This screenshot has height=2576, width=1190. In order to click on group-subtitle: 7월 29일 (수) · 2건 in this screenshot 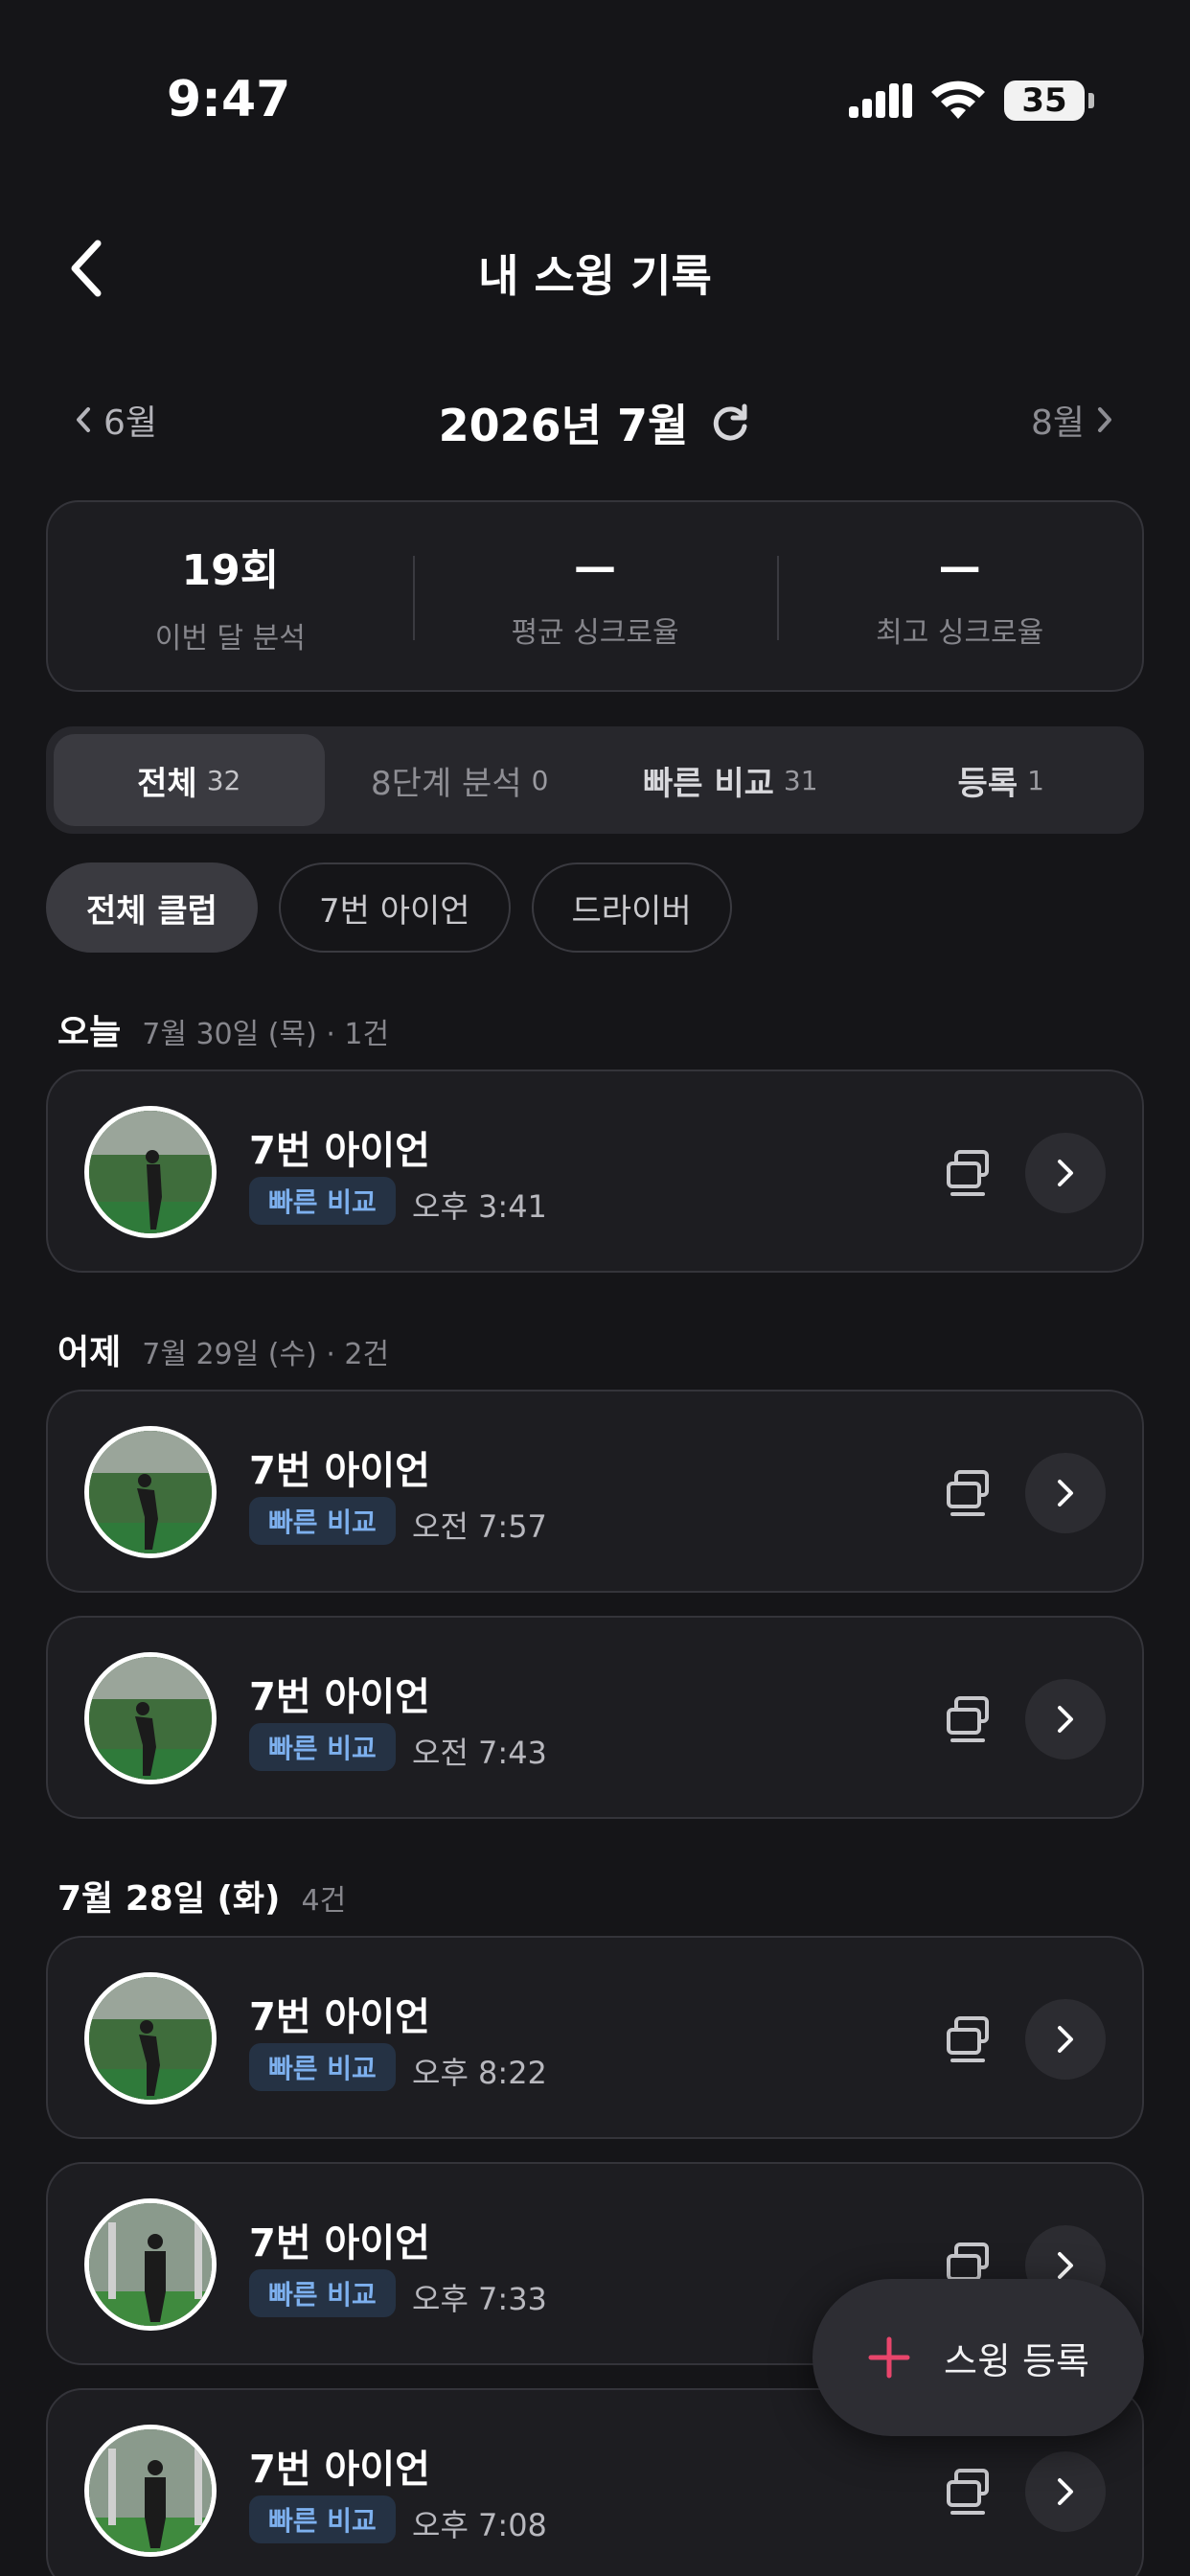, I will do `click(266, 1354)`.